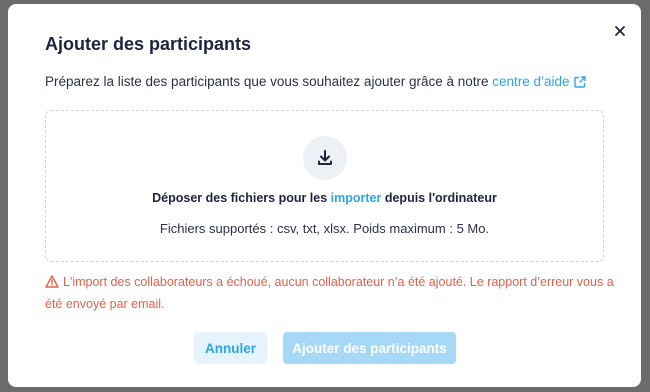 Image resolution: width=650 pixels, height=392 pixels. I want to click on dropzone-text-before: Déposer des fichiers pour les, so click(241, 198).